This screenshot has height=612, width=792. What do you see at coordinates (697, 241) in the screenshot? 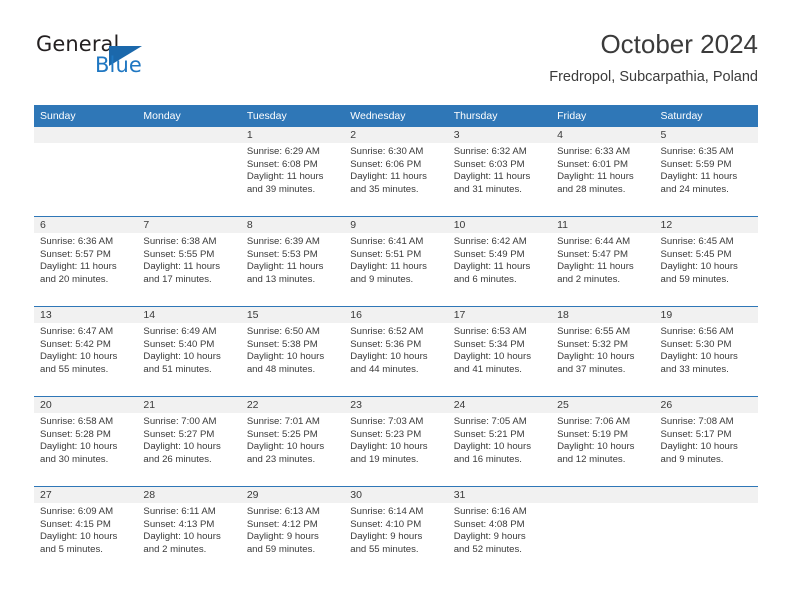
I see `sunrise-text: Sunrise: 6:45 AM` at bounding box center [697, 241].